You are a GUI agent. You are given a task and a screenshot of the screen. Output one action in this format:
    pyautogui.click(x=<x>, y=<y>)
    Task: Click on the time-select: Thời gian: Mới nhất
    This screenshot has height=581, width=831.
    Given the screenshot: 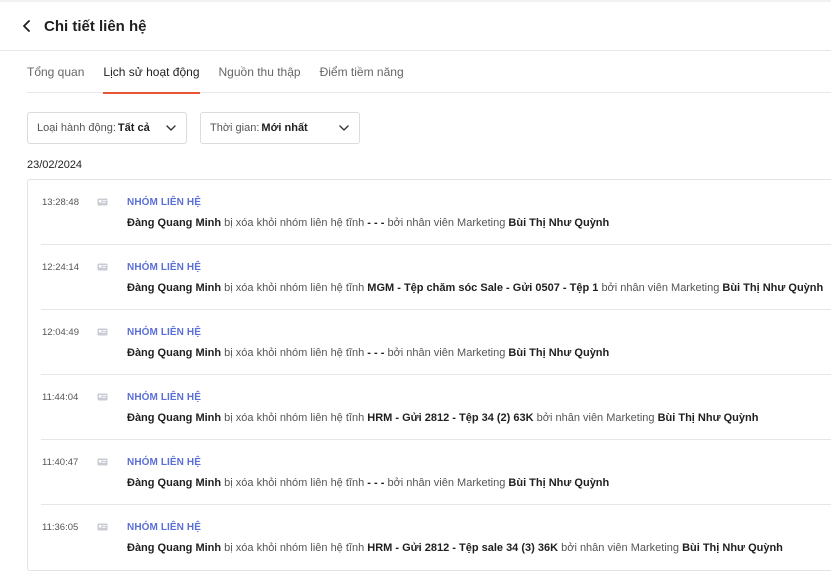 What is the action you would take?
    pyautogui.click(x=280, y=128)
    